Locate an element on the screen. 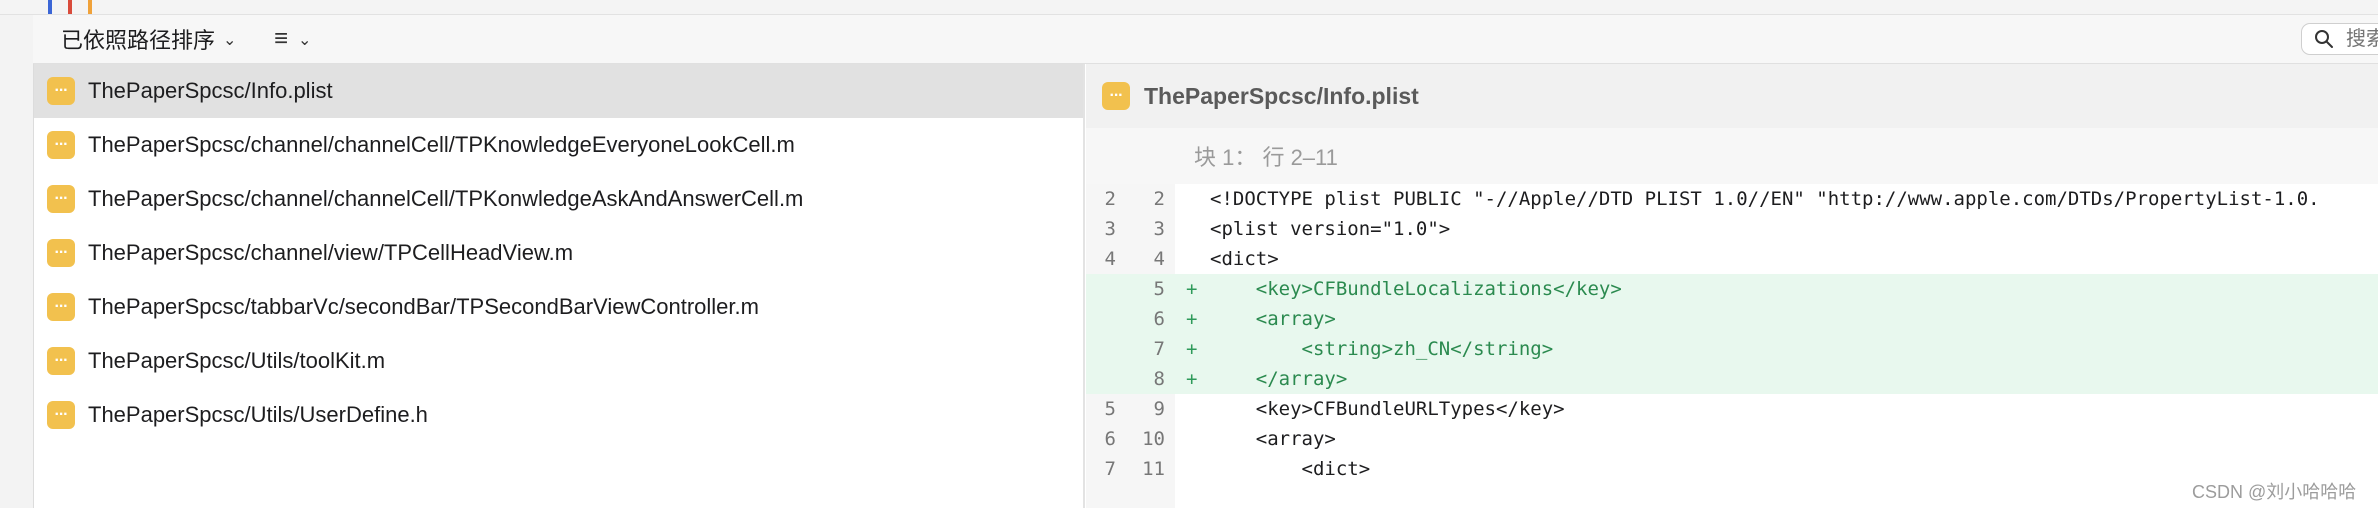 Image resolution: width=2378 pixels, height=508 pixels. sort-label: 已依照路径排序 is located at coordinates (138, 40).